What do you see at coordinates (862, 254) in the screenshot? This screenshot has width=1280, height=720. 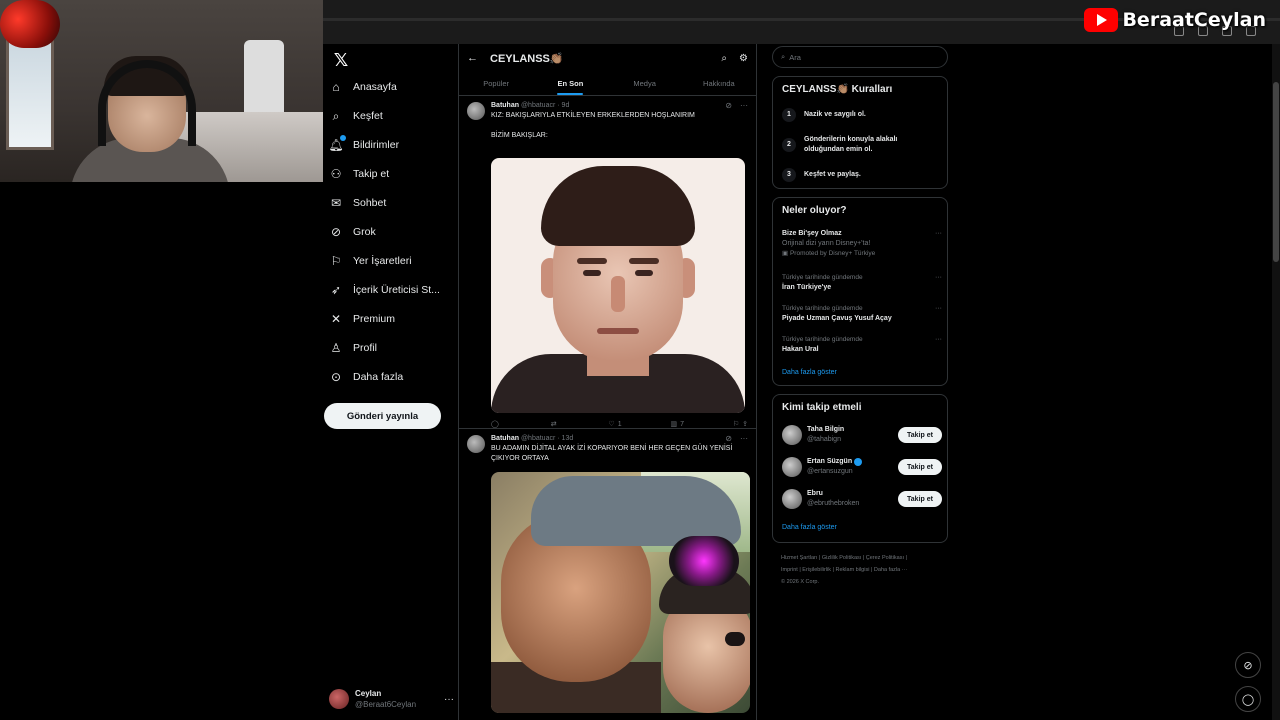 I see `trend-promo: ▣ Promoted by Disney+ Türkiye` at bounding box center [862, 254].